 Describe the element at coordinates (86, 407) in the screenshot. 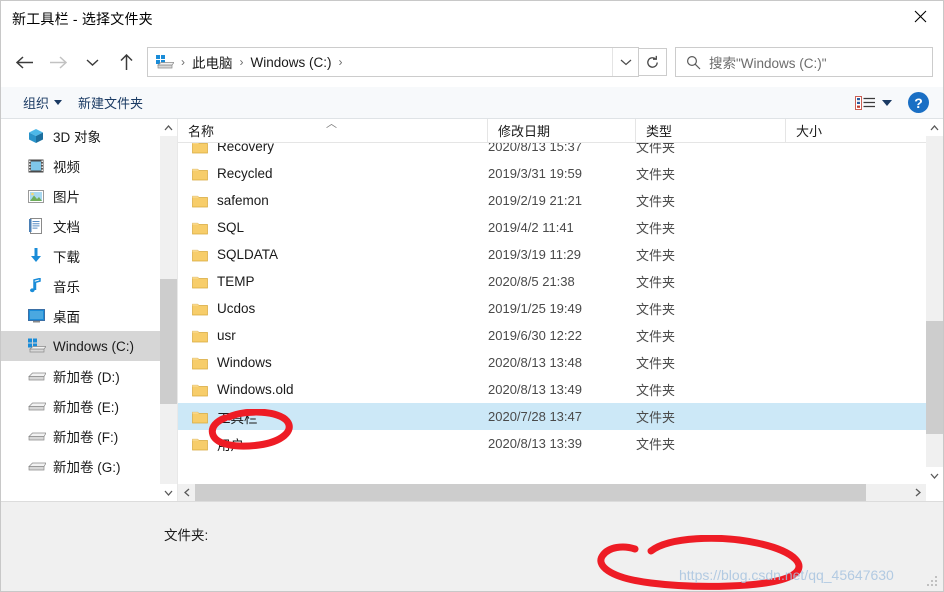

I see `sidebar-item-label: 新加卷 (E:)` at that location.